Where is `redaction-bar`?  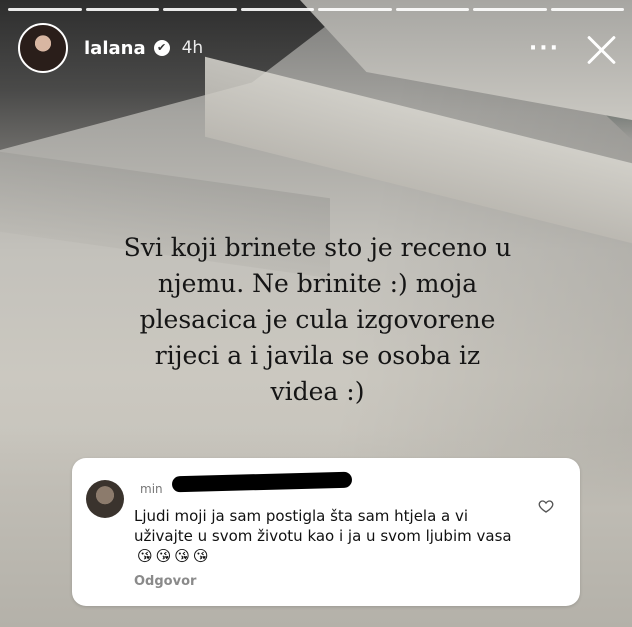
redaction-bar is located at coordinates (262, 482).